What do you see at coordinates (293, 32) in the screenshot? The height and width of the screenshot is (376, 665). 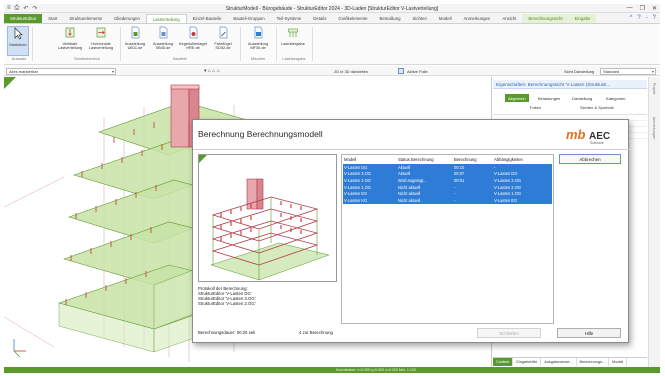 I see `load-transfer-icon` at bounding box center [293, 32].